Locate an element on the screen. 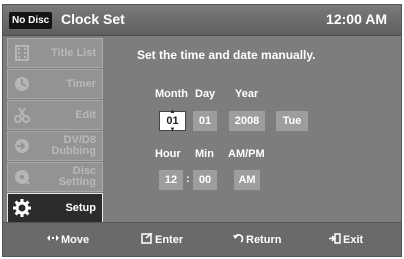  day-label: Day is located at coordinates (205, 94).